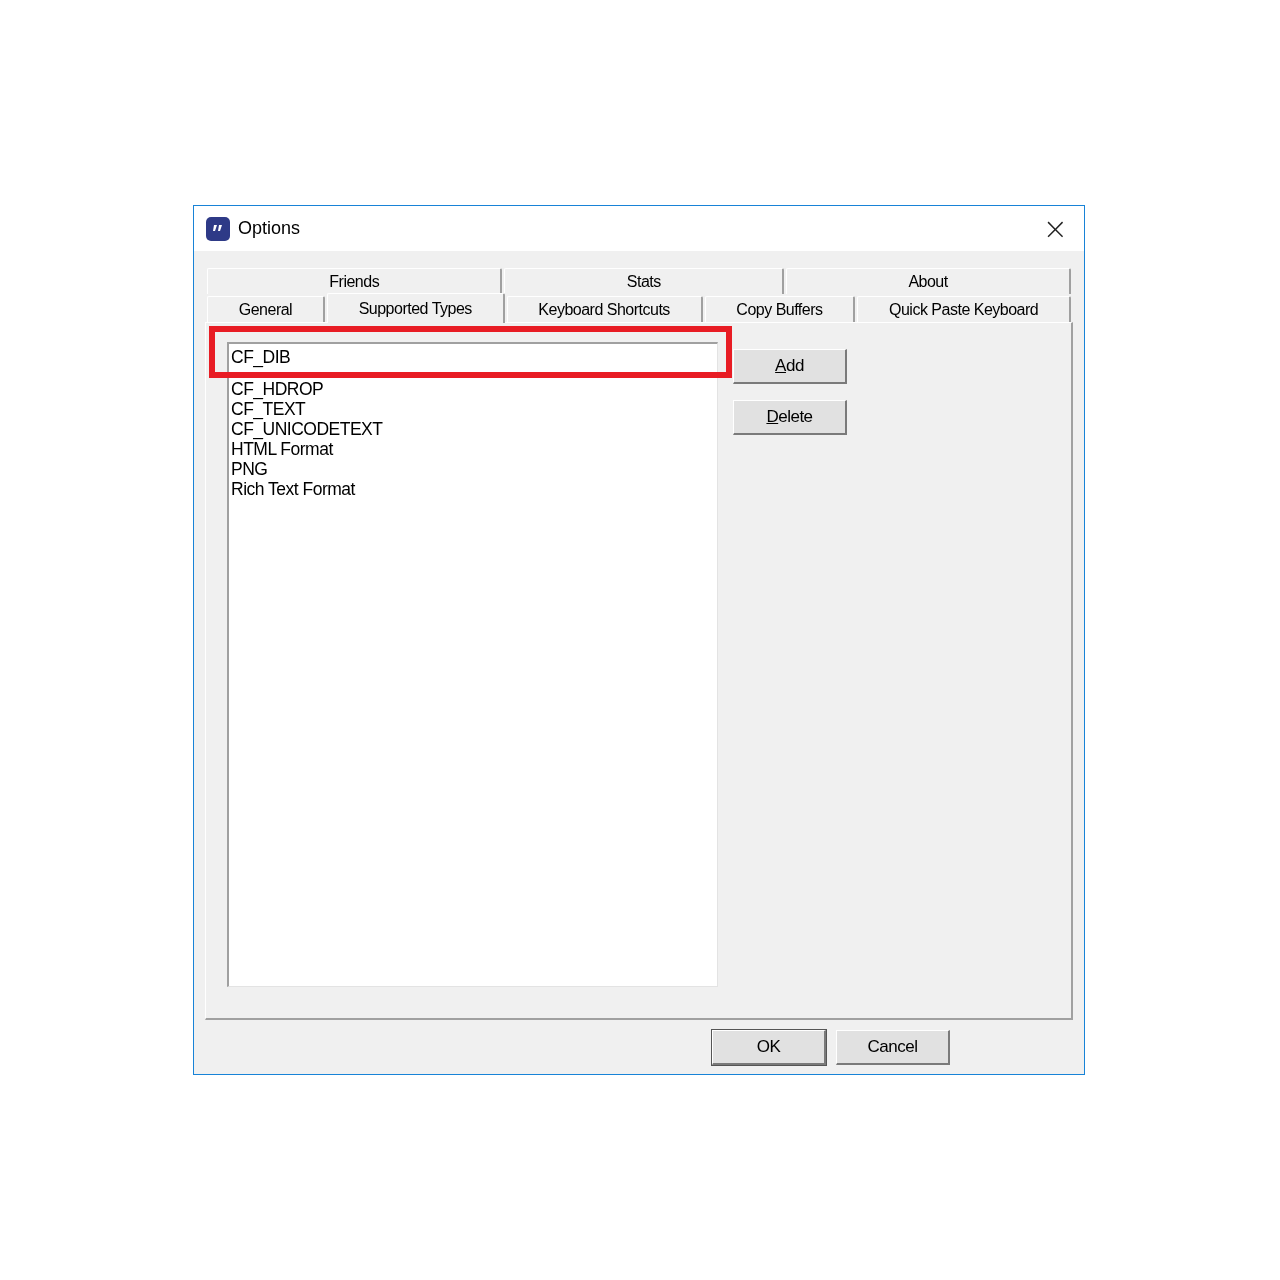 The height and width of the screenshot is (1280, 1280). What do you see at coordinates (270, 228) in the screenshot?
I see `window-title: Options` at bounding box center [270, 228].